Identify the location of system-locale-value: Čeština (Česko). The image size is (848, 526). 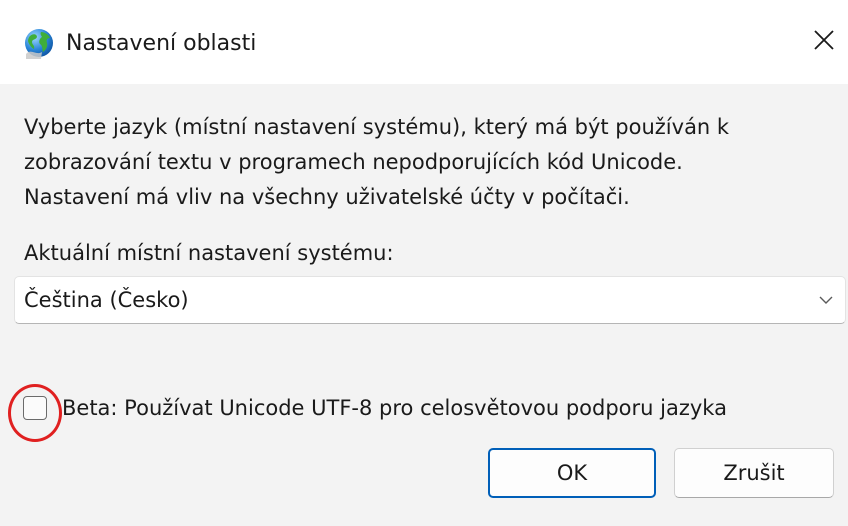
(106, 300).